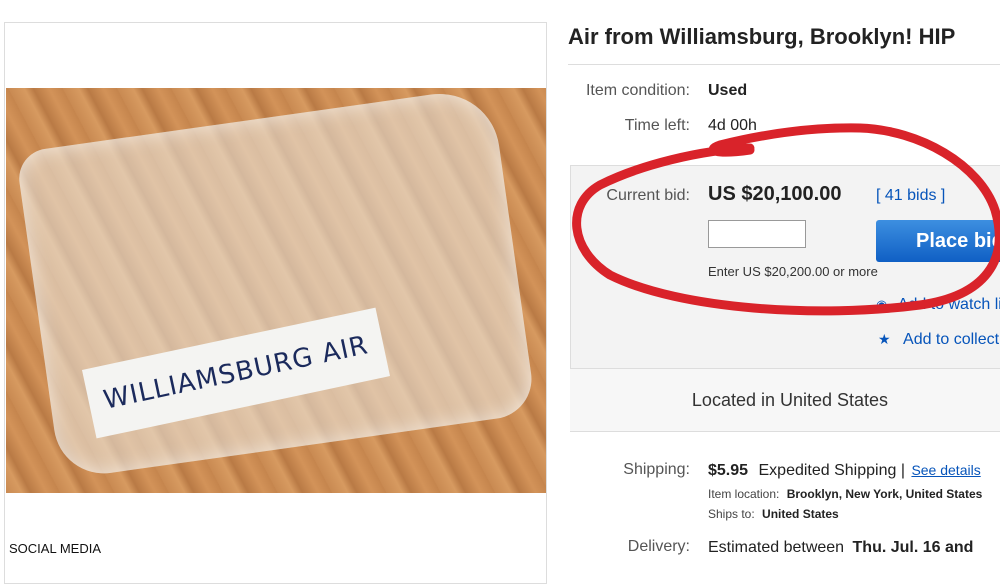 The width and height of the screenshot is (1000, 584). What do you see at coordinates (948, 304) in the screenshot?
I see `add-watch-label: Add to watch list` at bounding box center [948, 304].